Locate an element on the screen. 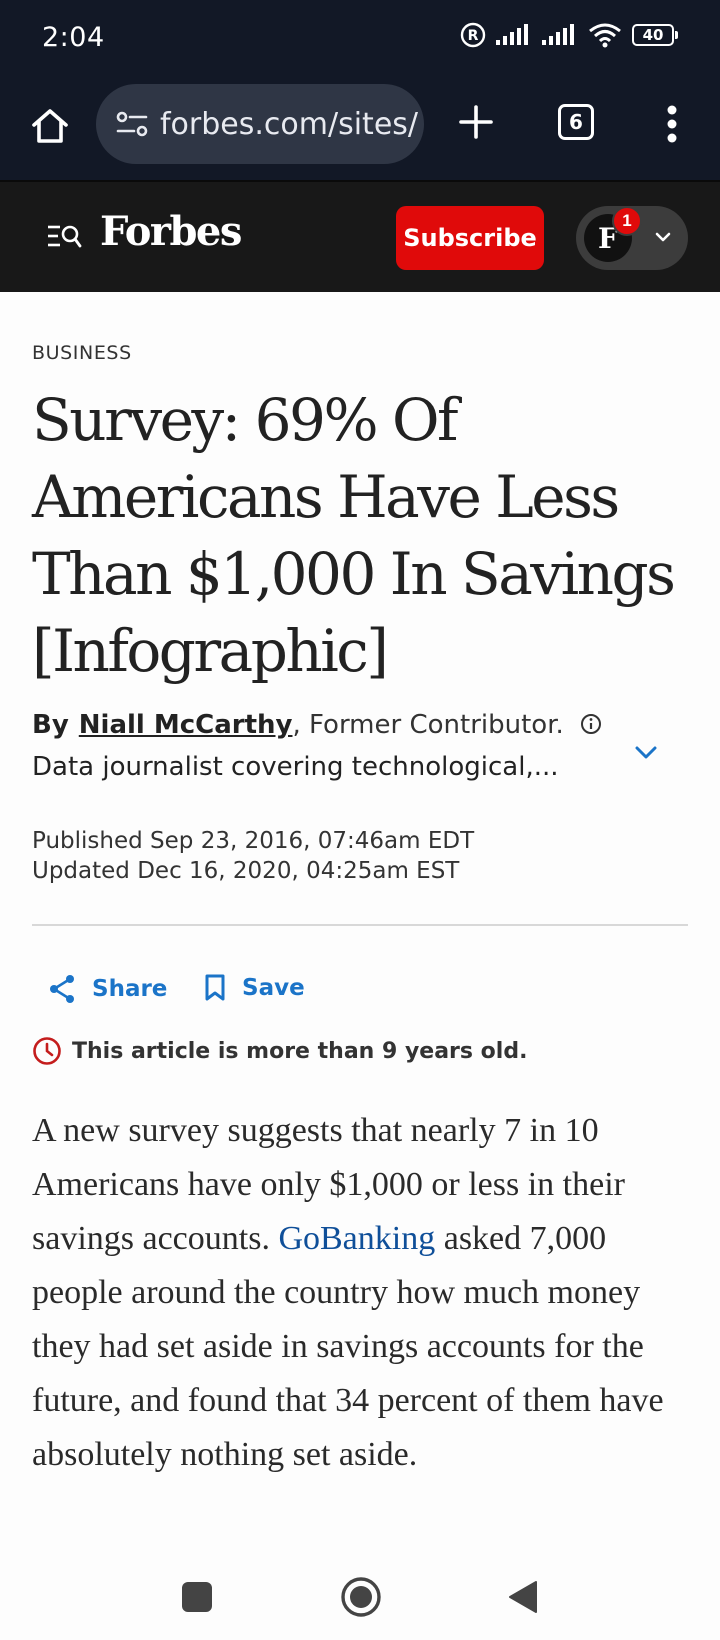 The width and height of the screenshot is (720, 1640). age-notice-text: This article is more than 9 years old. is located at coordinates (300, 1051).